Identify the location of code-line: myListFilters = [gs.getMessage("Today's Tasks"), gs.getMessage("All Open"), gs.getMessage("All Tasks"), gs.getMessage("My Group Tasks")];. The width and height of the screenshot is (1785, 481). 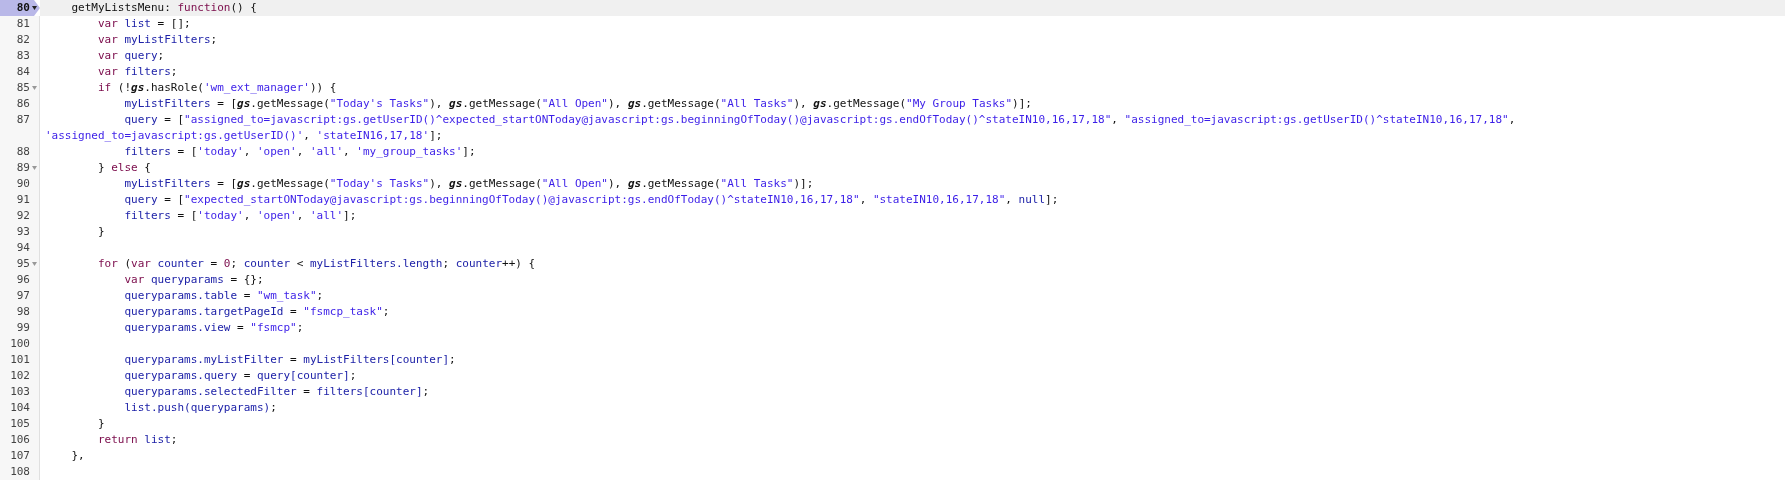
(578, 104).